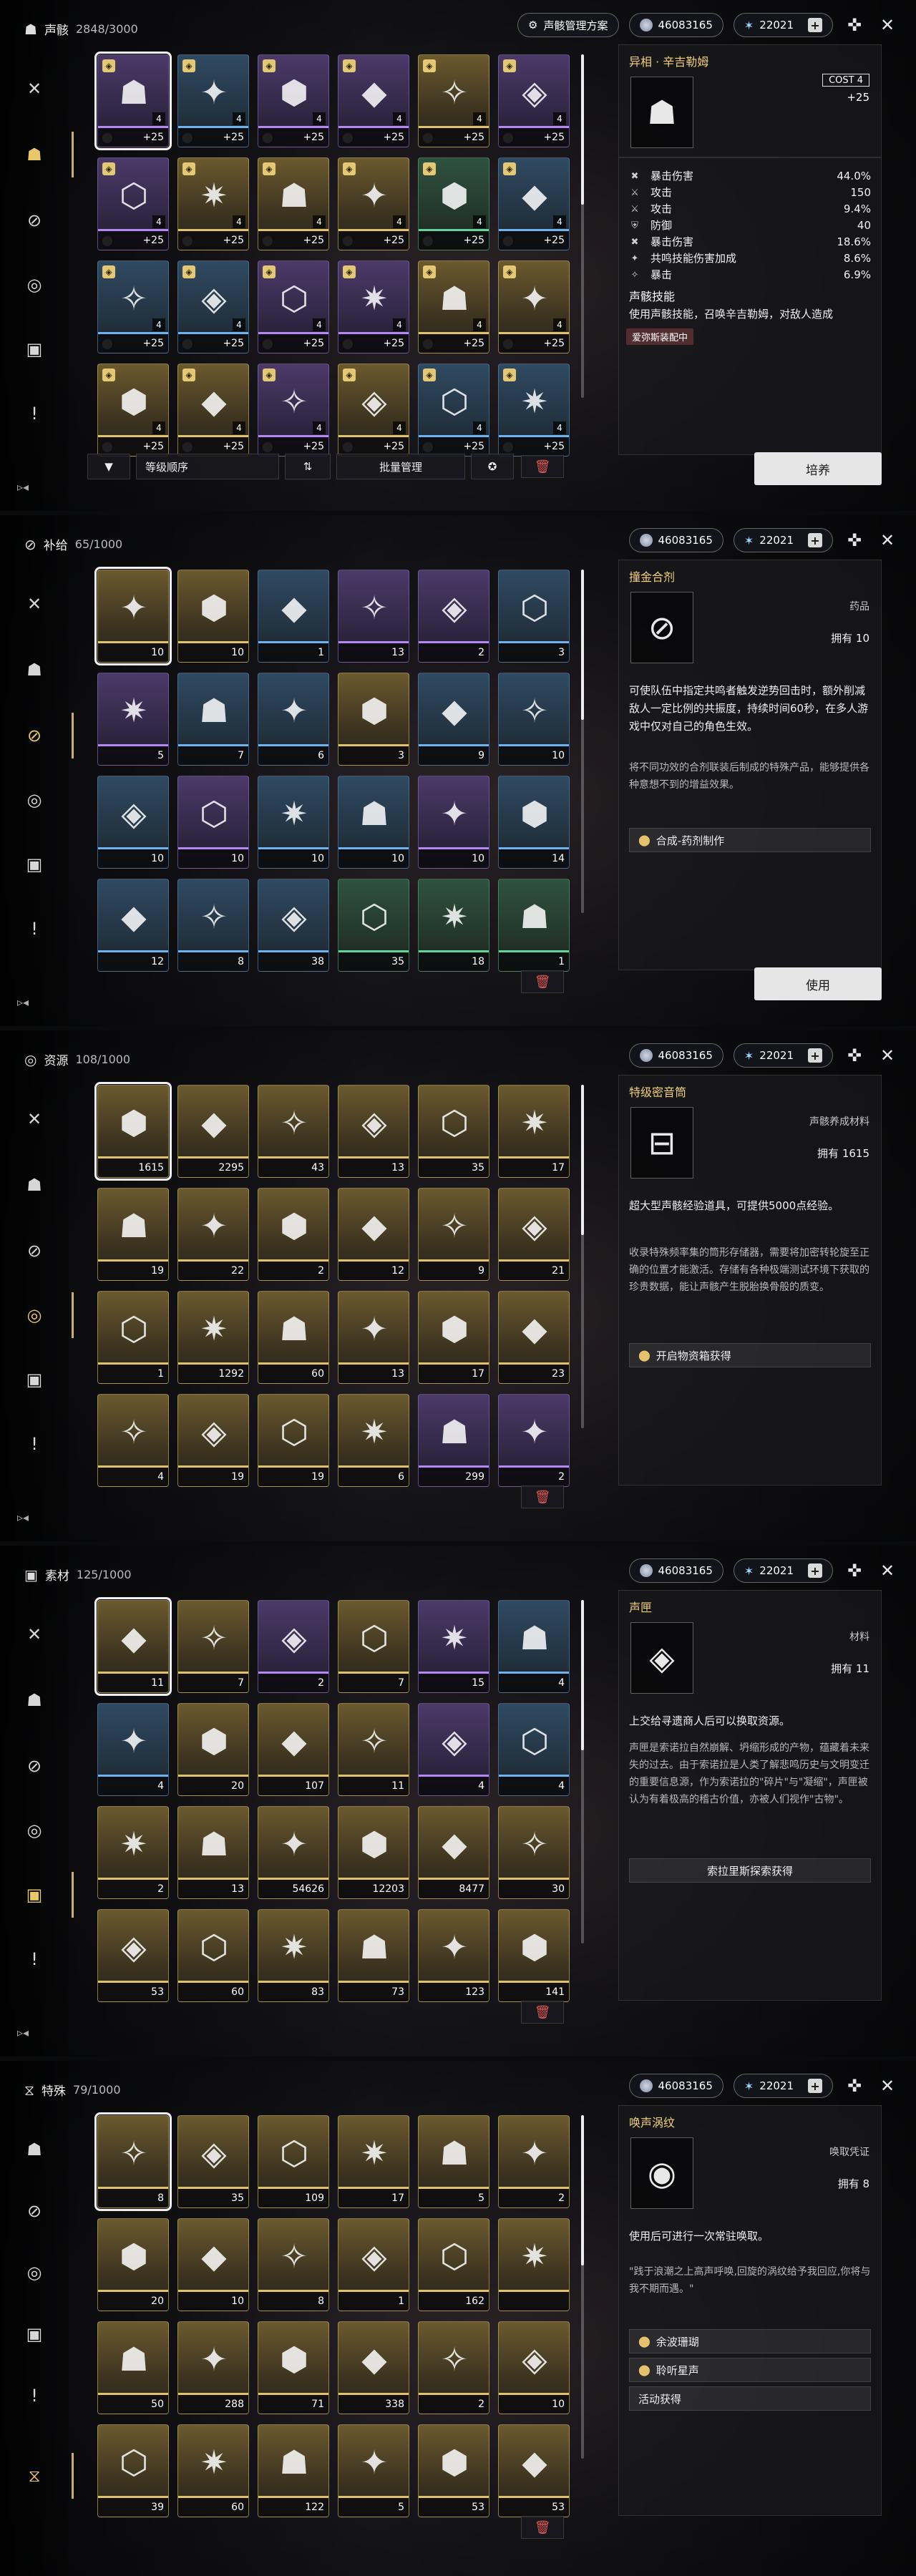 The height and width of the screenshot is (2576, 916). I want to click on item-slot: ⬢ 71, so click(293, 2367).